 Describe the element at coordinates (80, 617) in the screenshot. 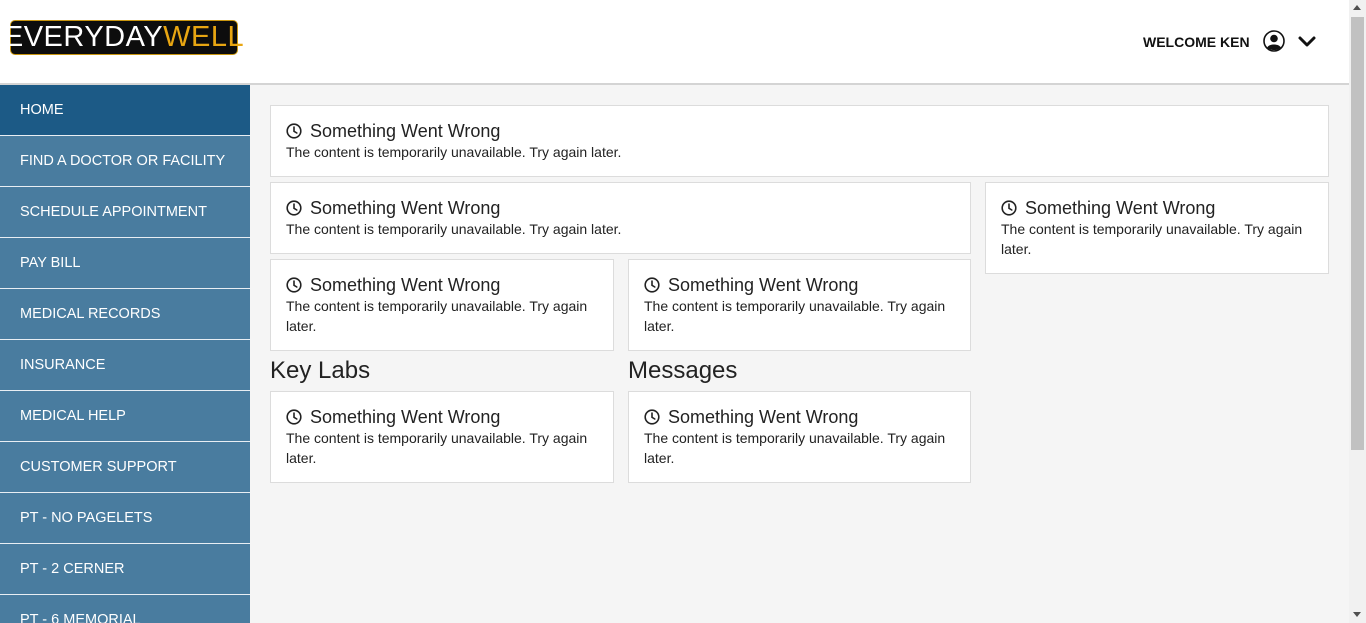

I see `sidebar-item-label: PT - 6 MEMORIAL` at that location.